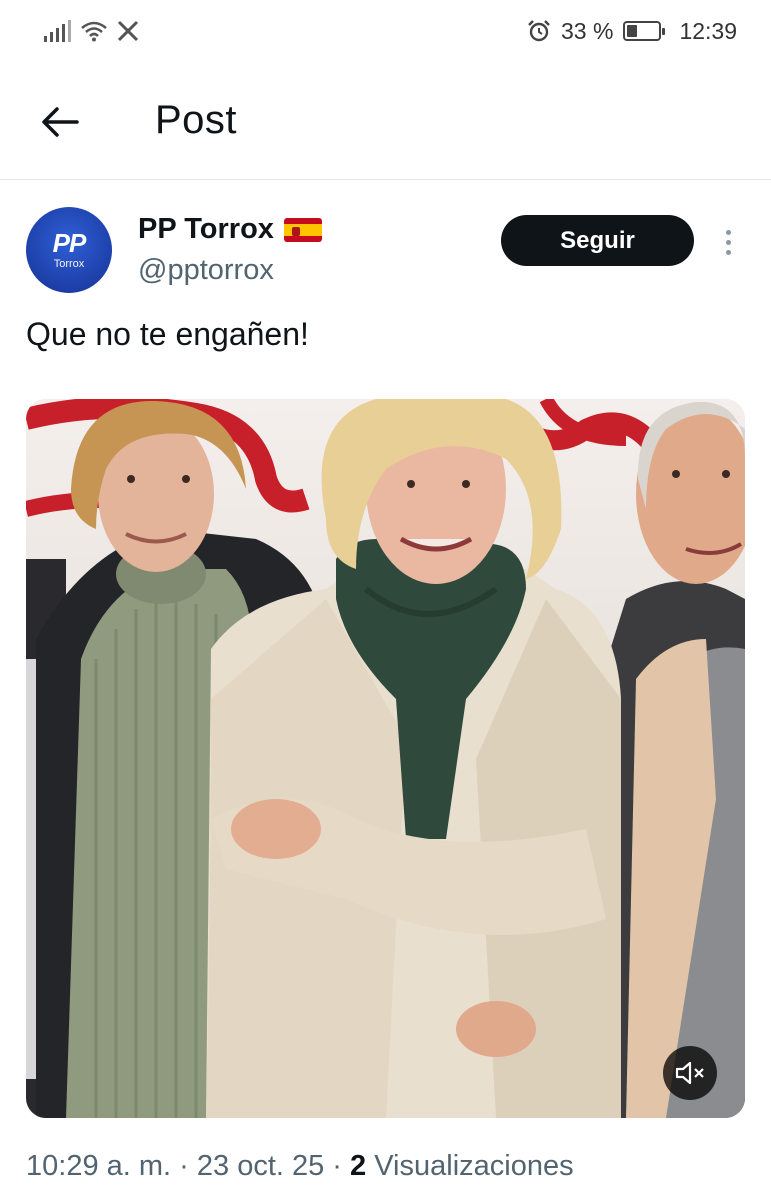 This screenshot has height=1200, width=771. What do you see at coordinates (302, 229) in the screenshot?
I see `spain-flag-icon` at bounding box center [302, 229].